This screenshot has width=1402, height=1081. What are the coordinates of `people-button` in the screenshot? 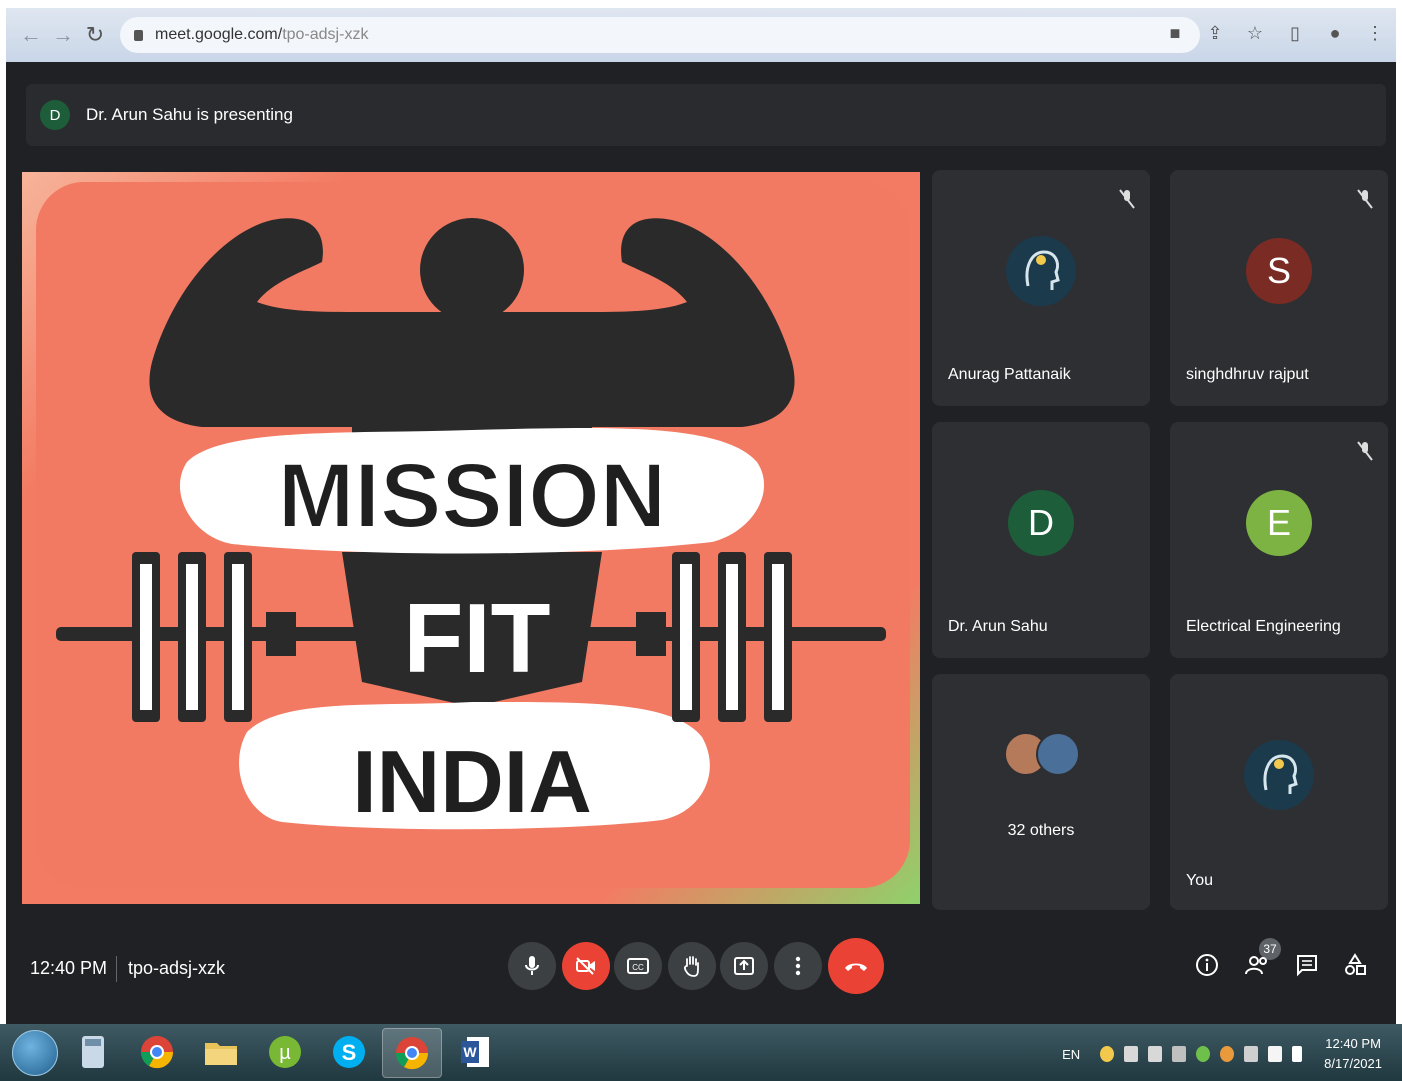 It's located at (1257, 965).